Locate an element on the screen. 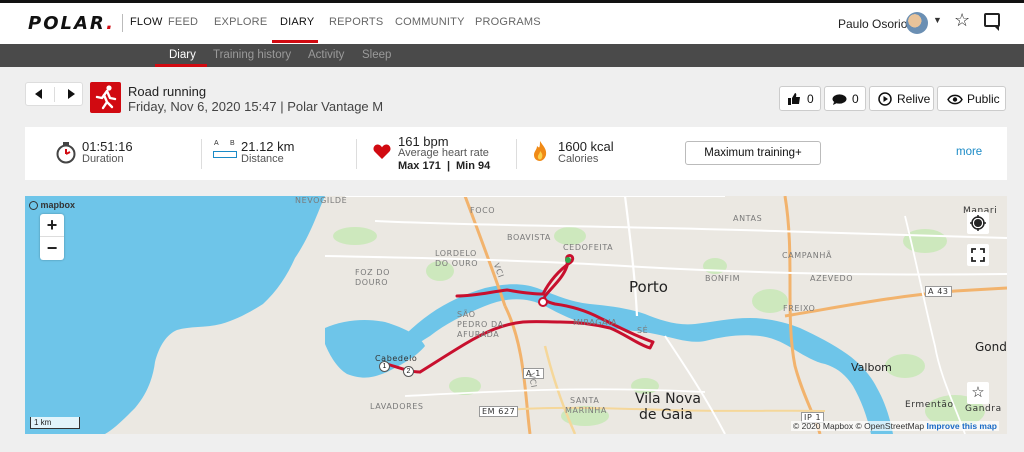  locate-icon is located at coordinates (978, 223).